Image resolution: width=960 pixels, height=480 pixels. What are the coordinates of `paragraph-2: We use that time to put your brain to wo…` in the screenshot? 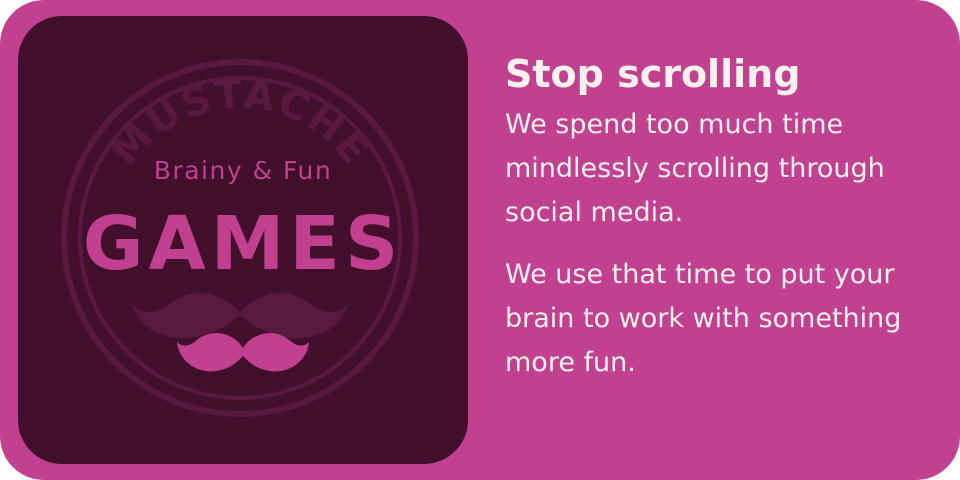 It's located at (703, 319).